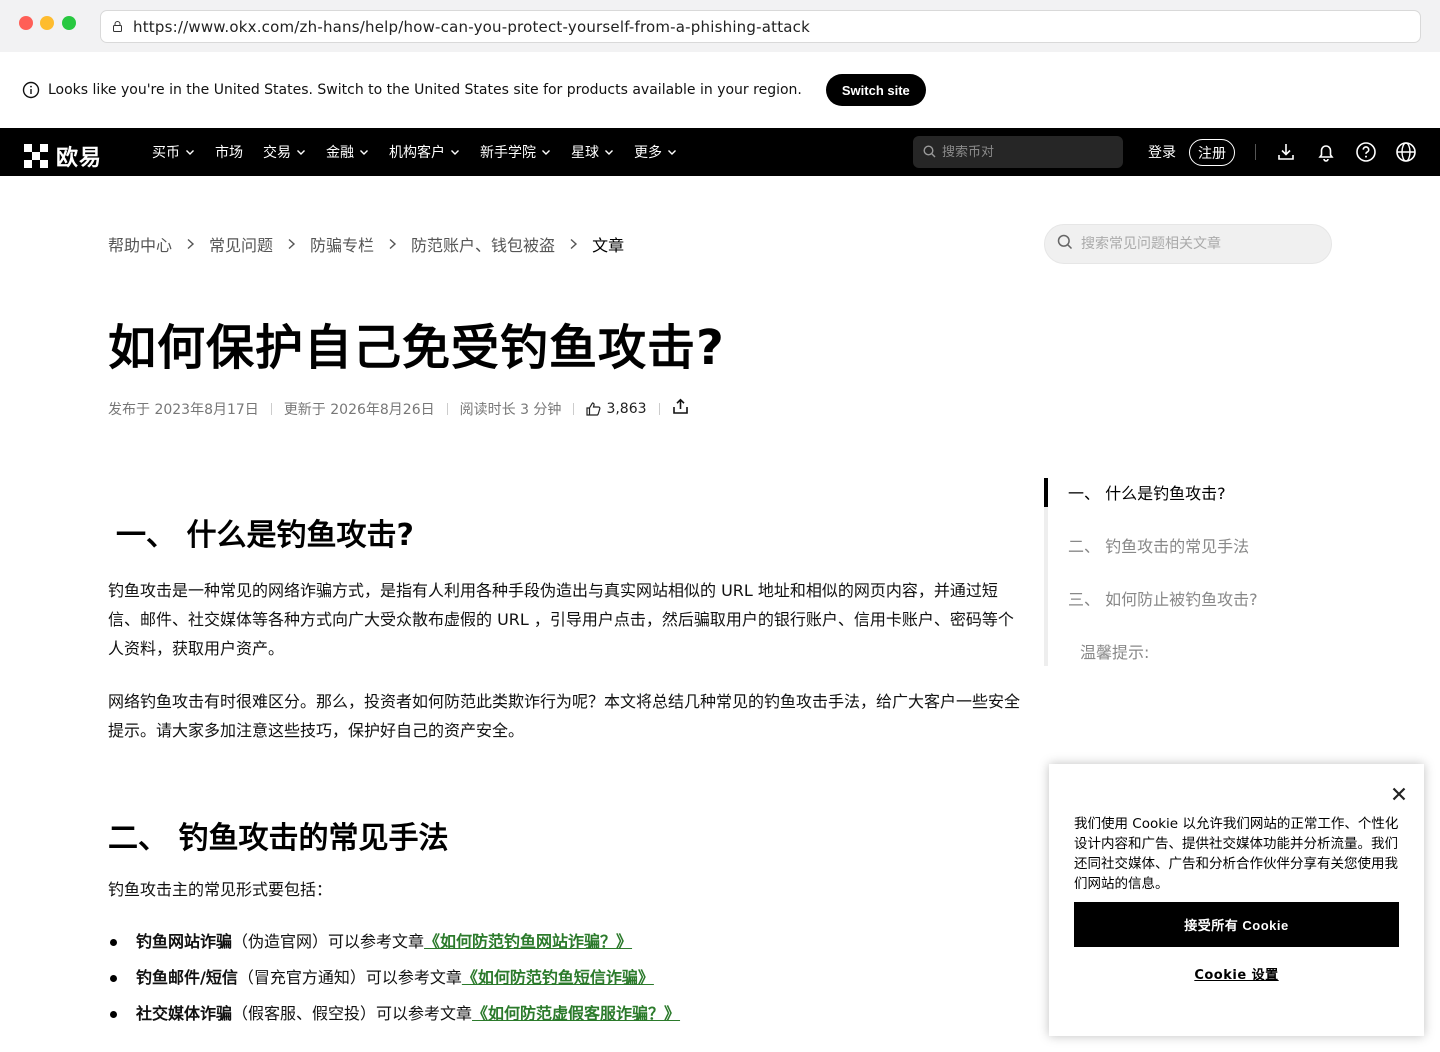 The width and height of the screenshot is (1440, 1052). I want to click on list-item-term: 钓鱼网站诈骗, so click(184, 941).